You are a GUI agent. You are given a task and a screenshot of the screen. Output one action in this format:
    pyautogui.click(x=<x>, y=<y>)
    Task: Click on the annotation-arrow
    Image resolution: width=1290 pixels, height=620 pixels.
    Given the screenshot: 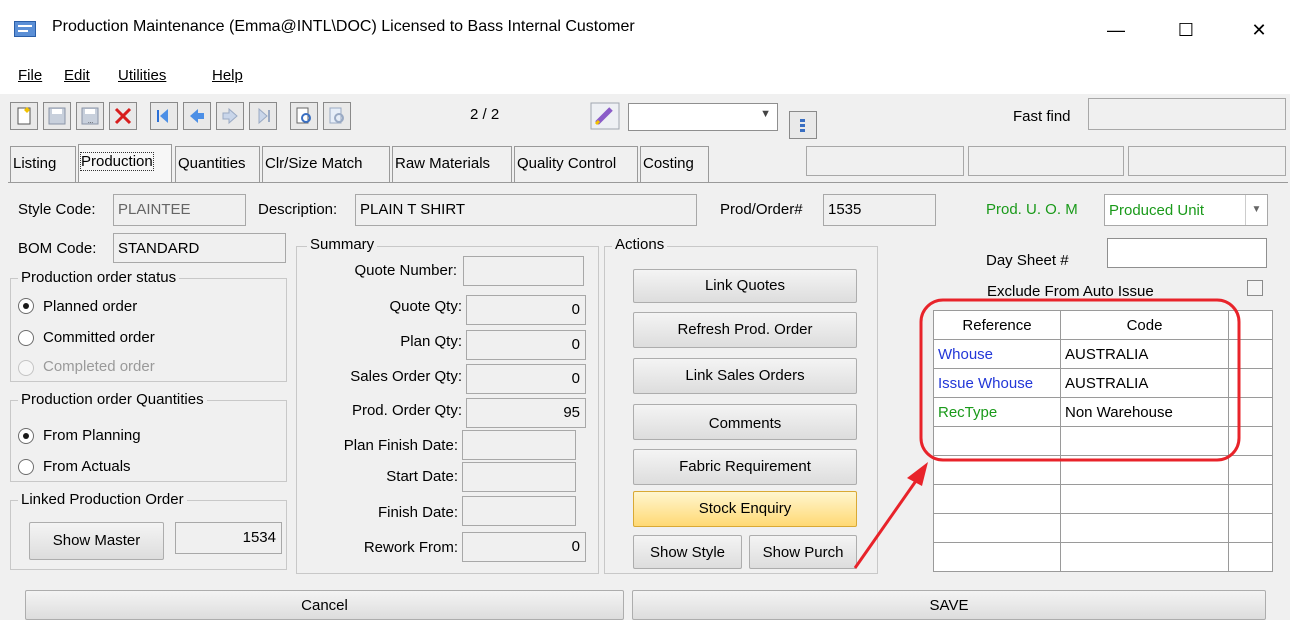 What is the action you would take?
    pyautogui.click(x=886, y=523)
    